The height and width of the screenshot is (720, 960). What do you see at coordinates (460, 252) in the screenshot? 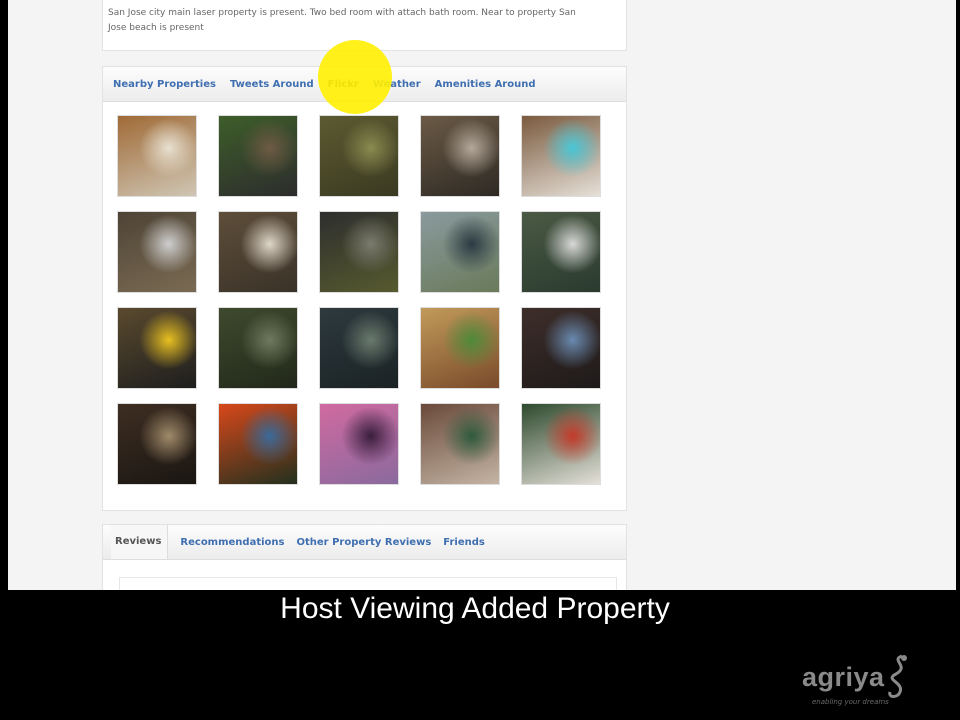
I see `fence-blue-photo` at bounding box center [460, 252].